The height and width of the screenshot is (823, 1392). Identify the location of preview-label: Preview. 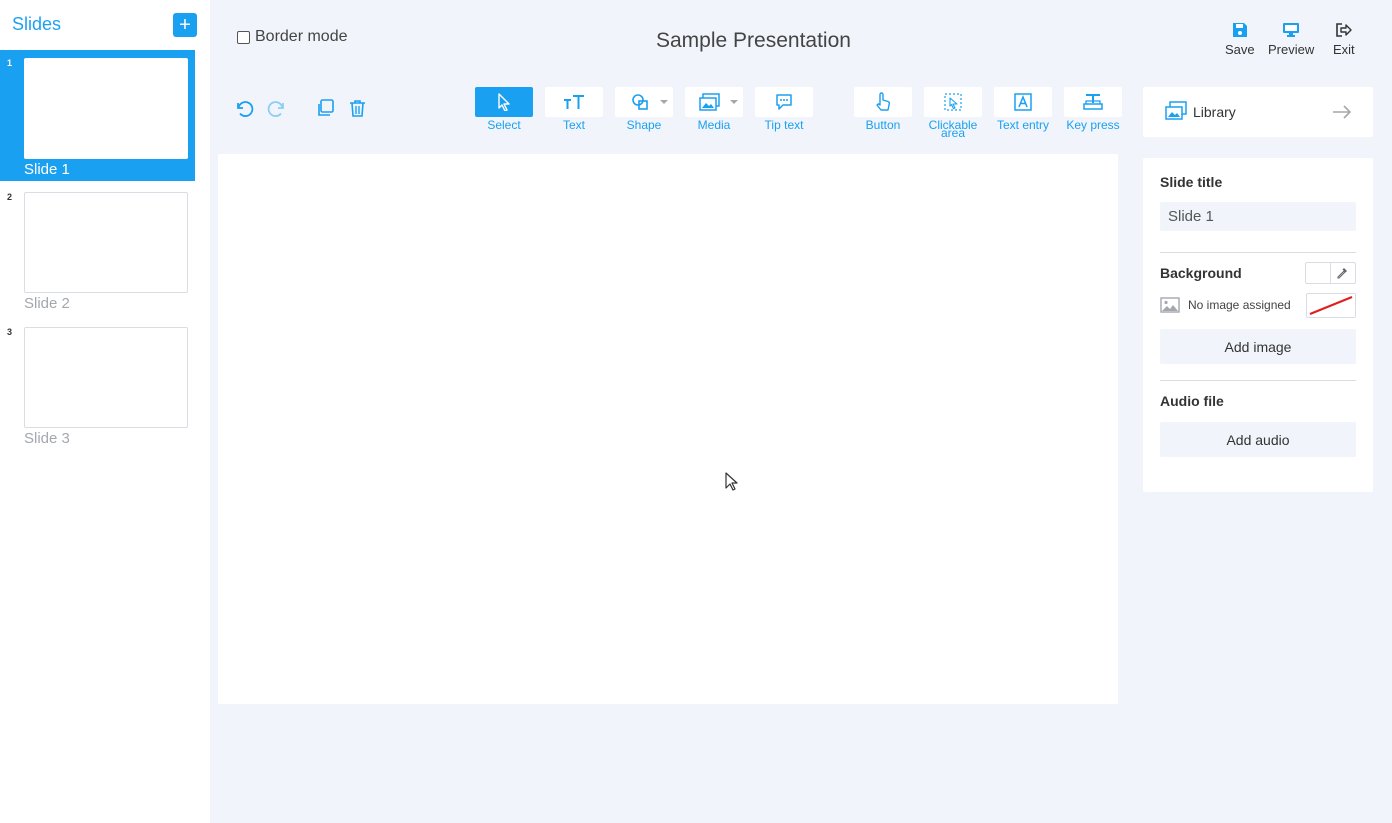
(1291, 49).